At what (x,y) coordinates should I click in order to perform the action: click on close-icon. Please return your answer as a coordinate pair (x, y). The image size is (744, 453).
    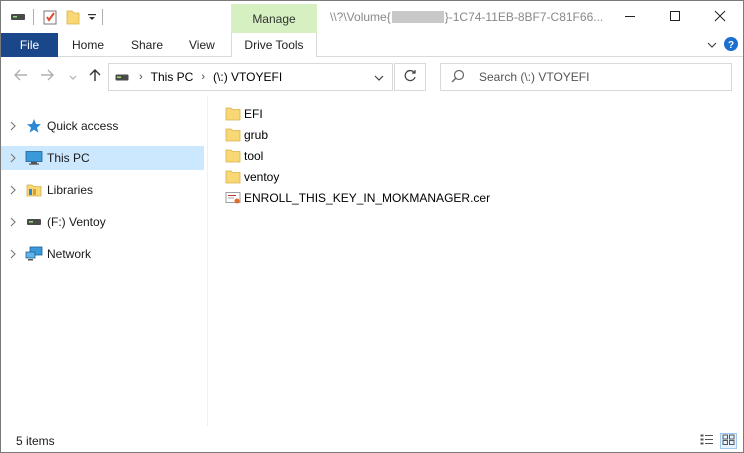
    Looking at the image, I should click on (720, 17).